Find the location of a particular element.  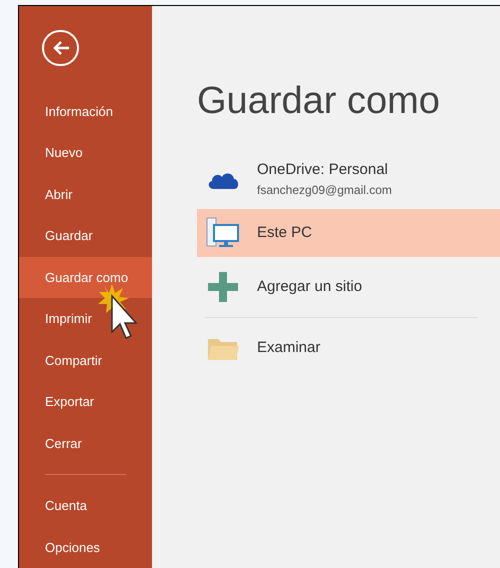

sidebar-item: Guardar is located at coordinates (85, 236).